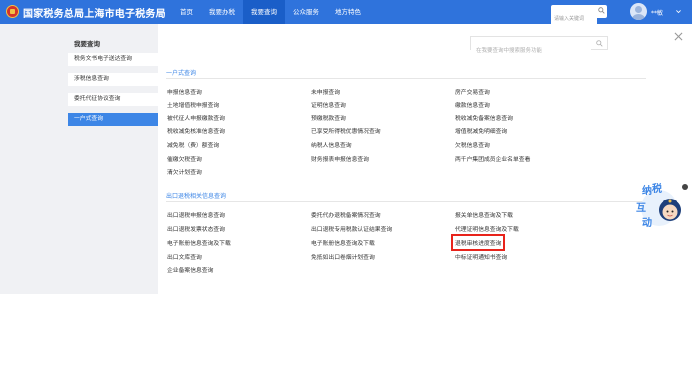 This screenshot has width=692, height=384. What do you see at coordinates (472, 144) in the screenshot?
I see `link-tax-arrears-info: 欠税信息查询` at bounding box center [472, 144].